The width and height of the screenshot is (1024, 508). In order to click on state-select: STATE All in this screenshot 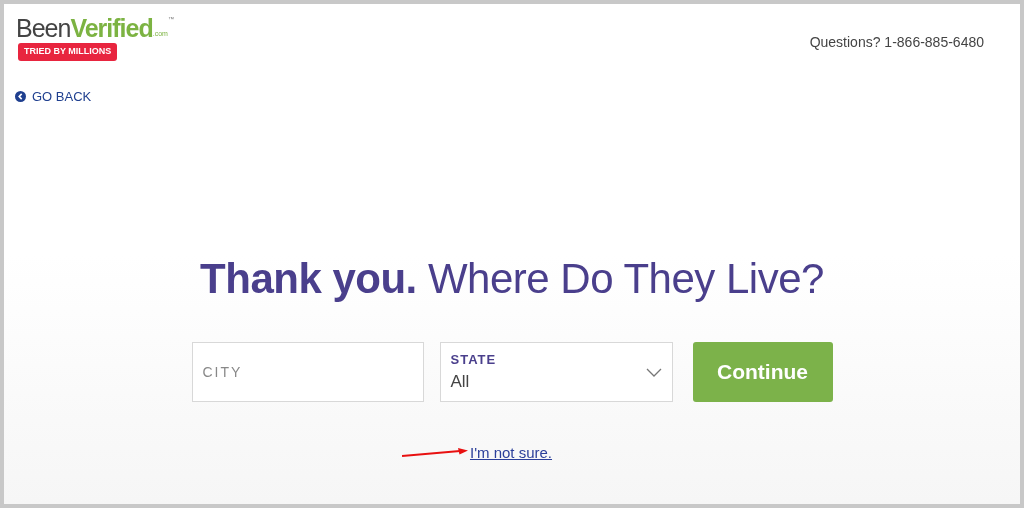, I will do `click(556, 372)`.